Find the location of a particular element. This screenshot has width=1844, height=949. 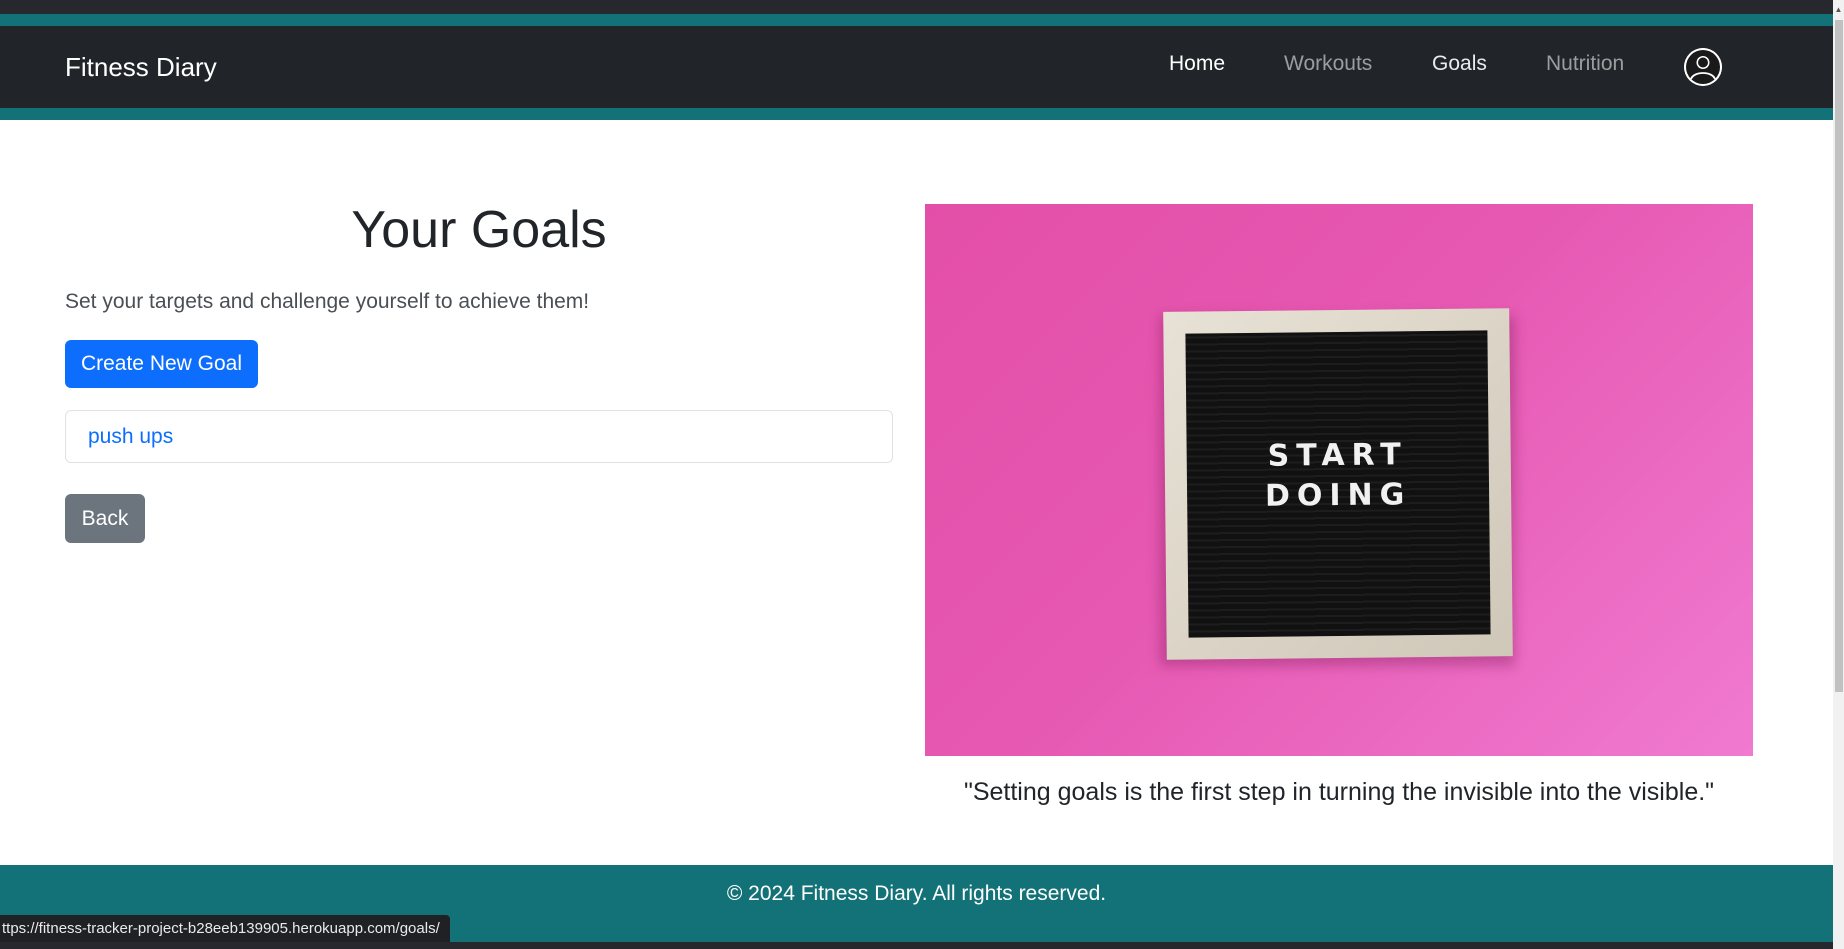

scrollbar-thumb is located at coordinates (1839, 356).